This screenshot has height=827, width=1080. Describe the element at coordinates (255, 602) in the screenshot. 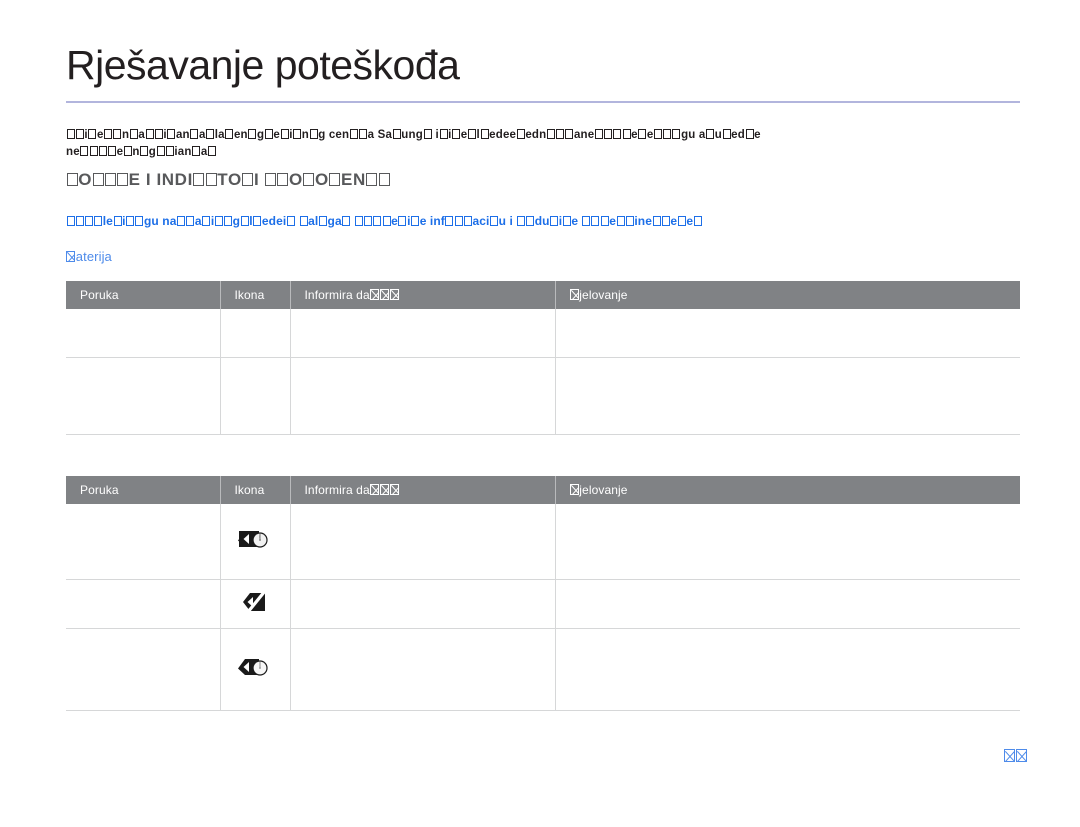

I see `battery-slash-icon` at that location.